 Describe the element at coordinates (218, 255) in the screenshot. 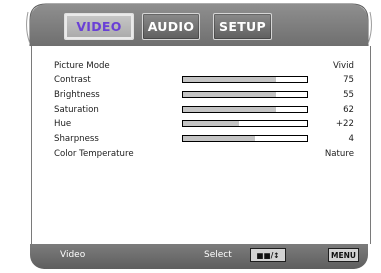

I see `select-hint: Select` at that location.